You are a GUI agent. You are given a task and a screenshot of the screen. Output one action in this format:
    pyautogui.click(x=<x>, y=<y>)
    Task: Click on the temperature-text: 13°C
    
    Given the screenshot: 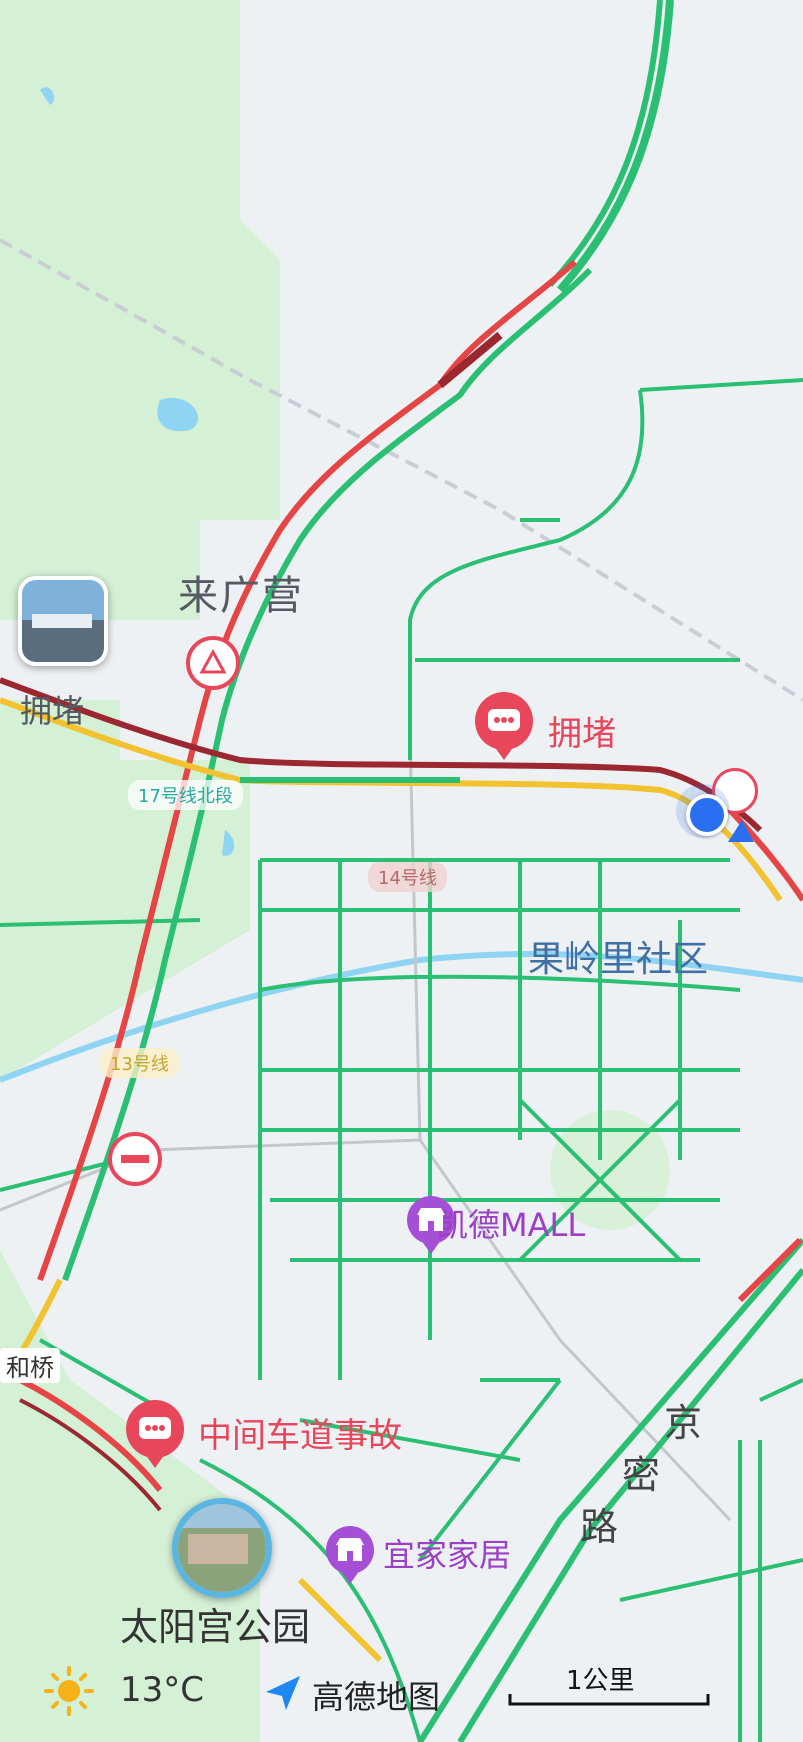 What is the action you would take?
    pyautogui.click(x=162, y=1690)
    